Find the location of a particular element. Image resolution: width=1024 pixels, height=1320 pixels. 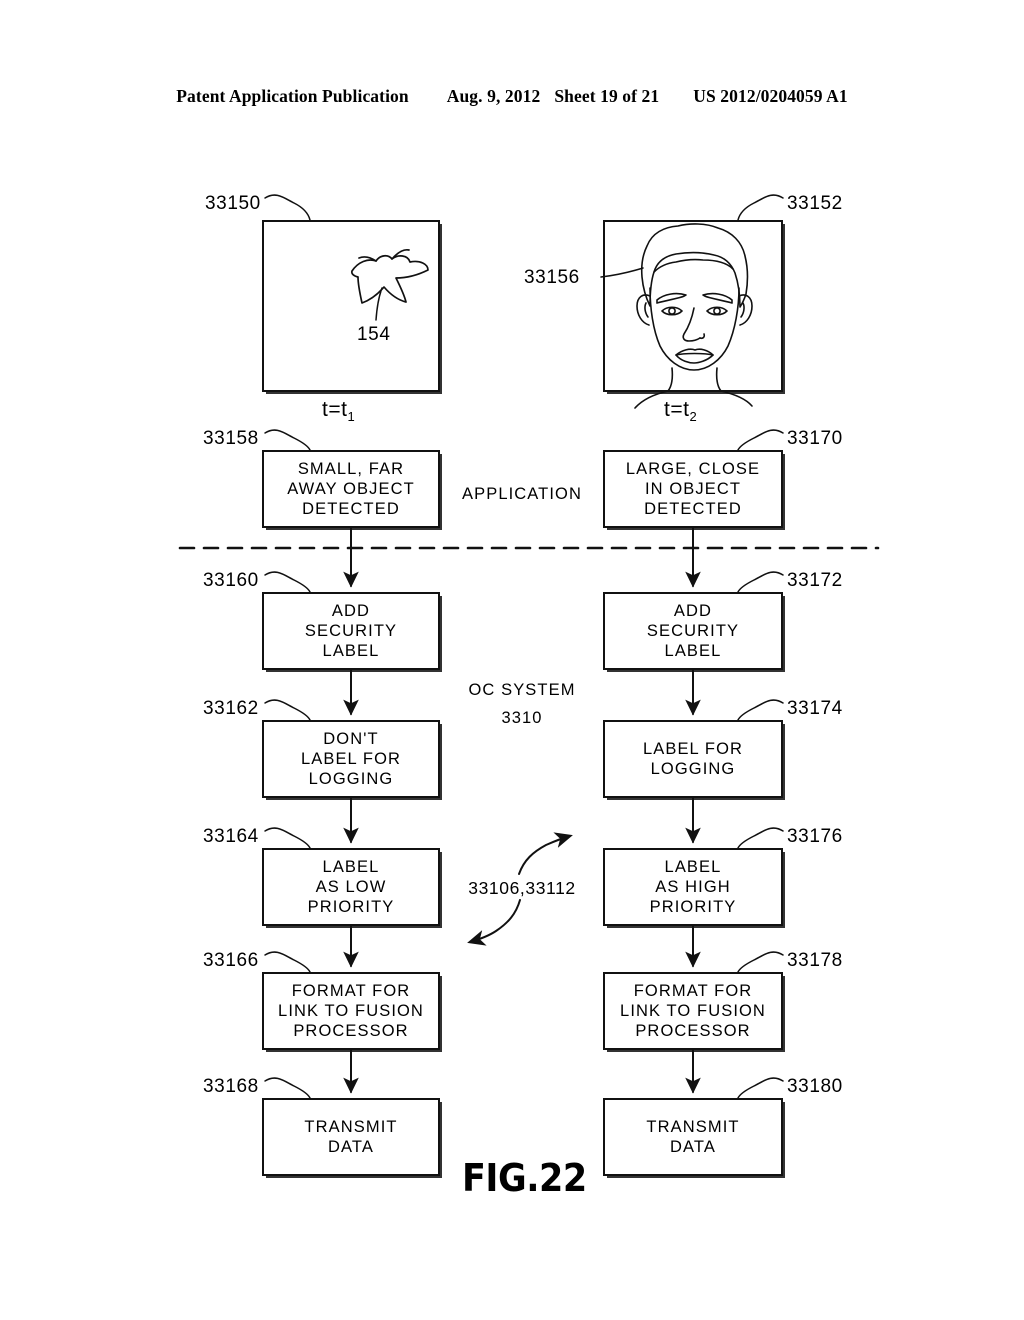

image-panel-t1 is located at coordinates (351, 306).